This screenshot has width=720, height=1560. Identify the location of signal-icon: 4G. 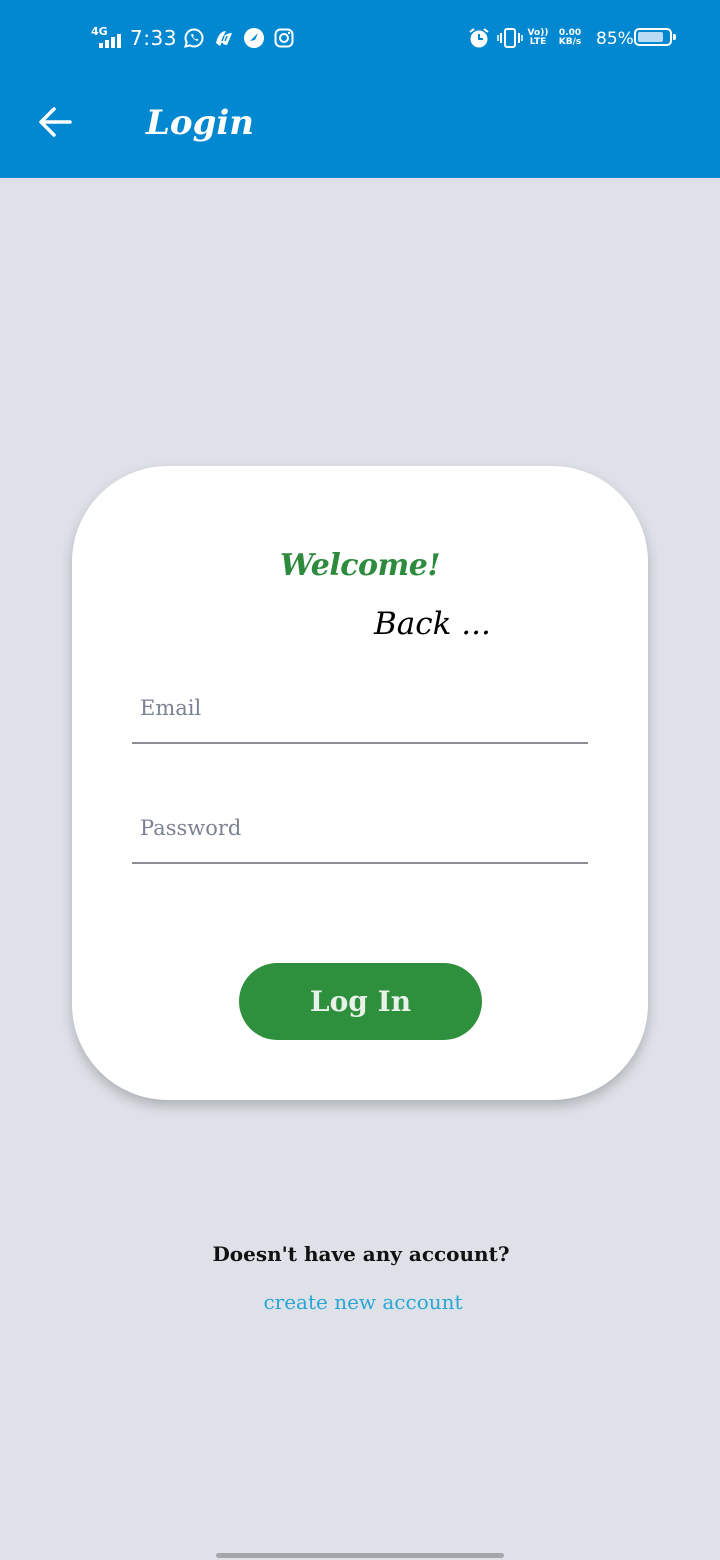
(108, 38).